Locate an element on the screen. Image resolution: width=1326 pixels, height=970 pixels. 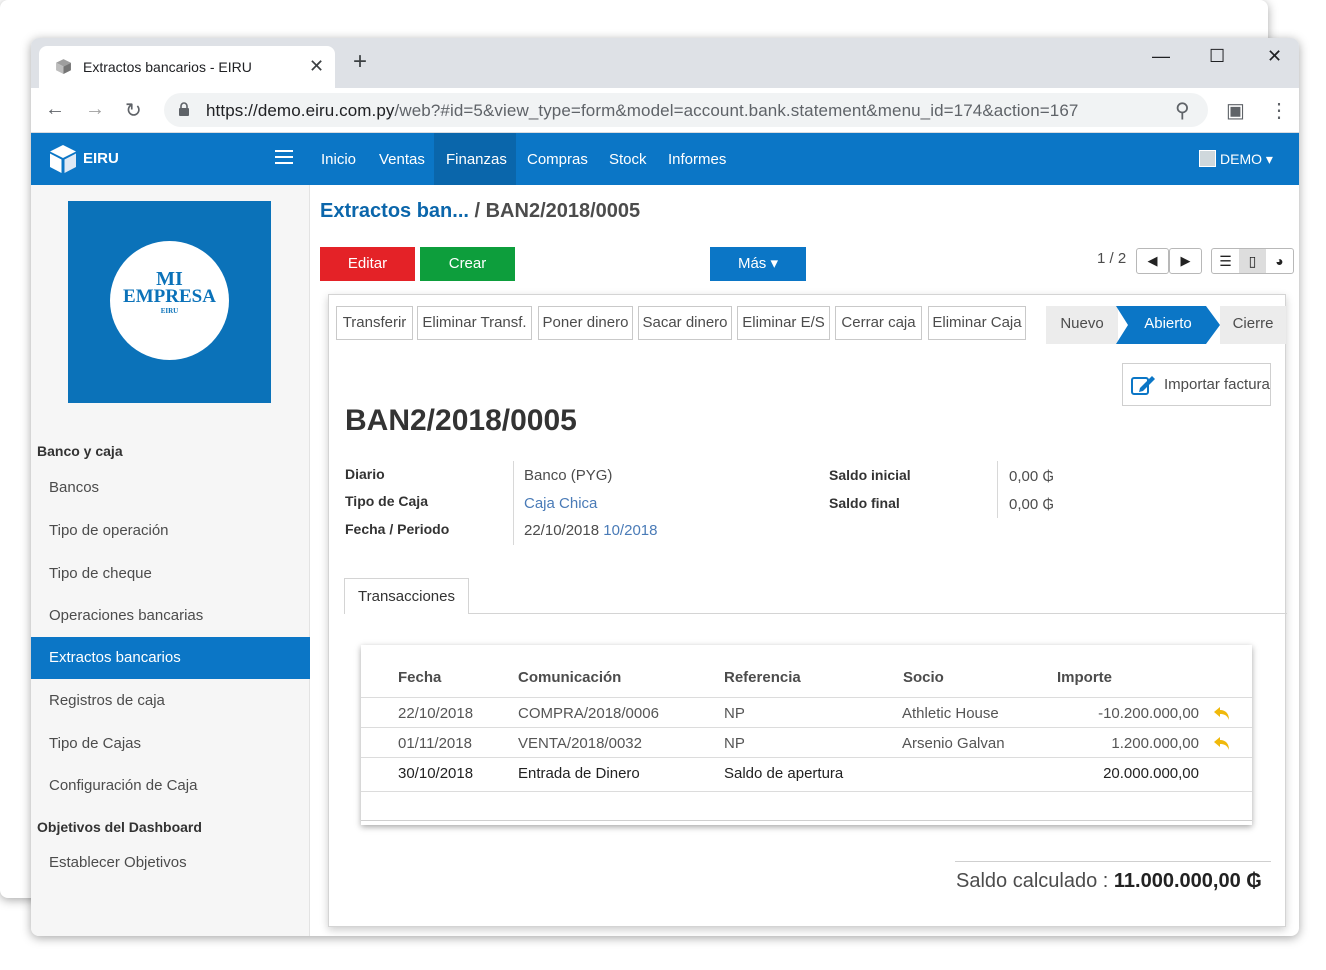
reload-icon: ↻ is located at coordinates (133, 110).